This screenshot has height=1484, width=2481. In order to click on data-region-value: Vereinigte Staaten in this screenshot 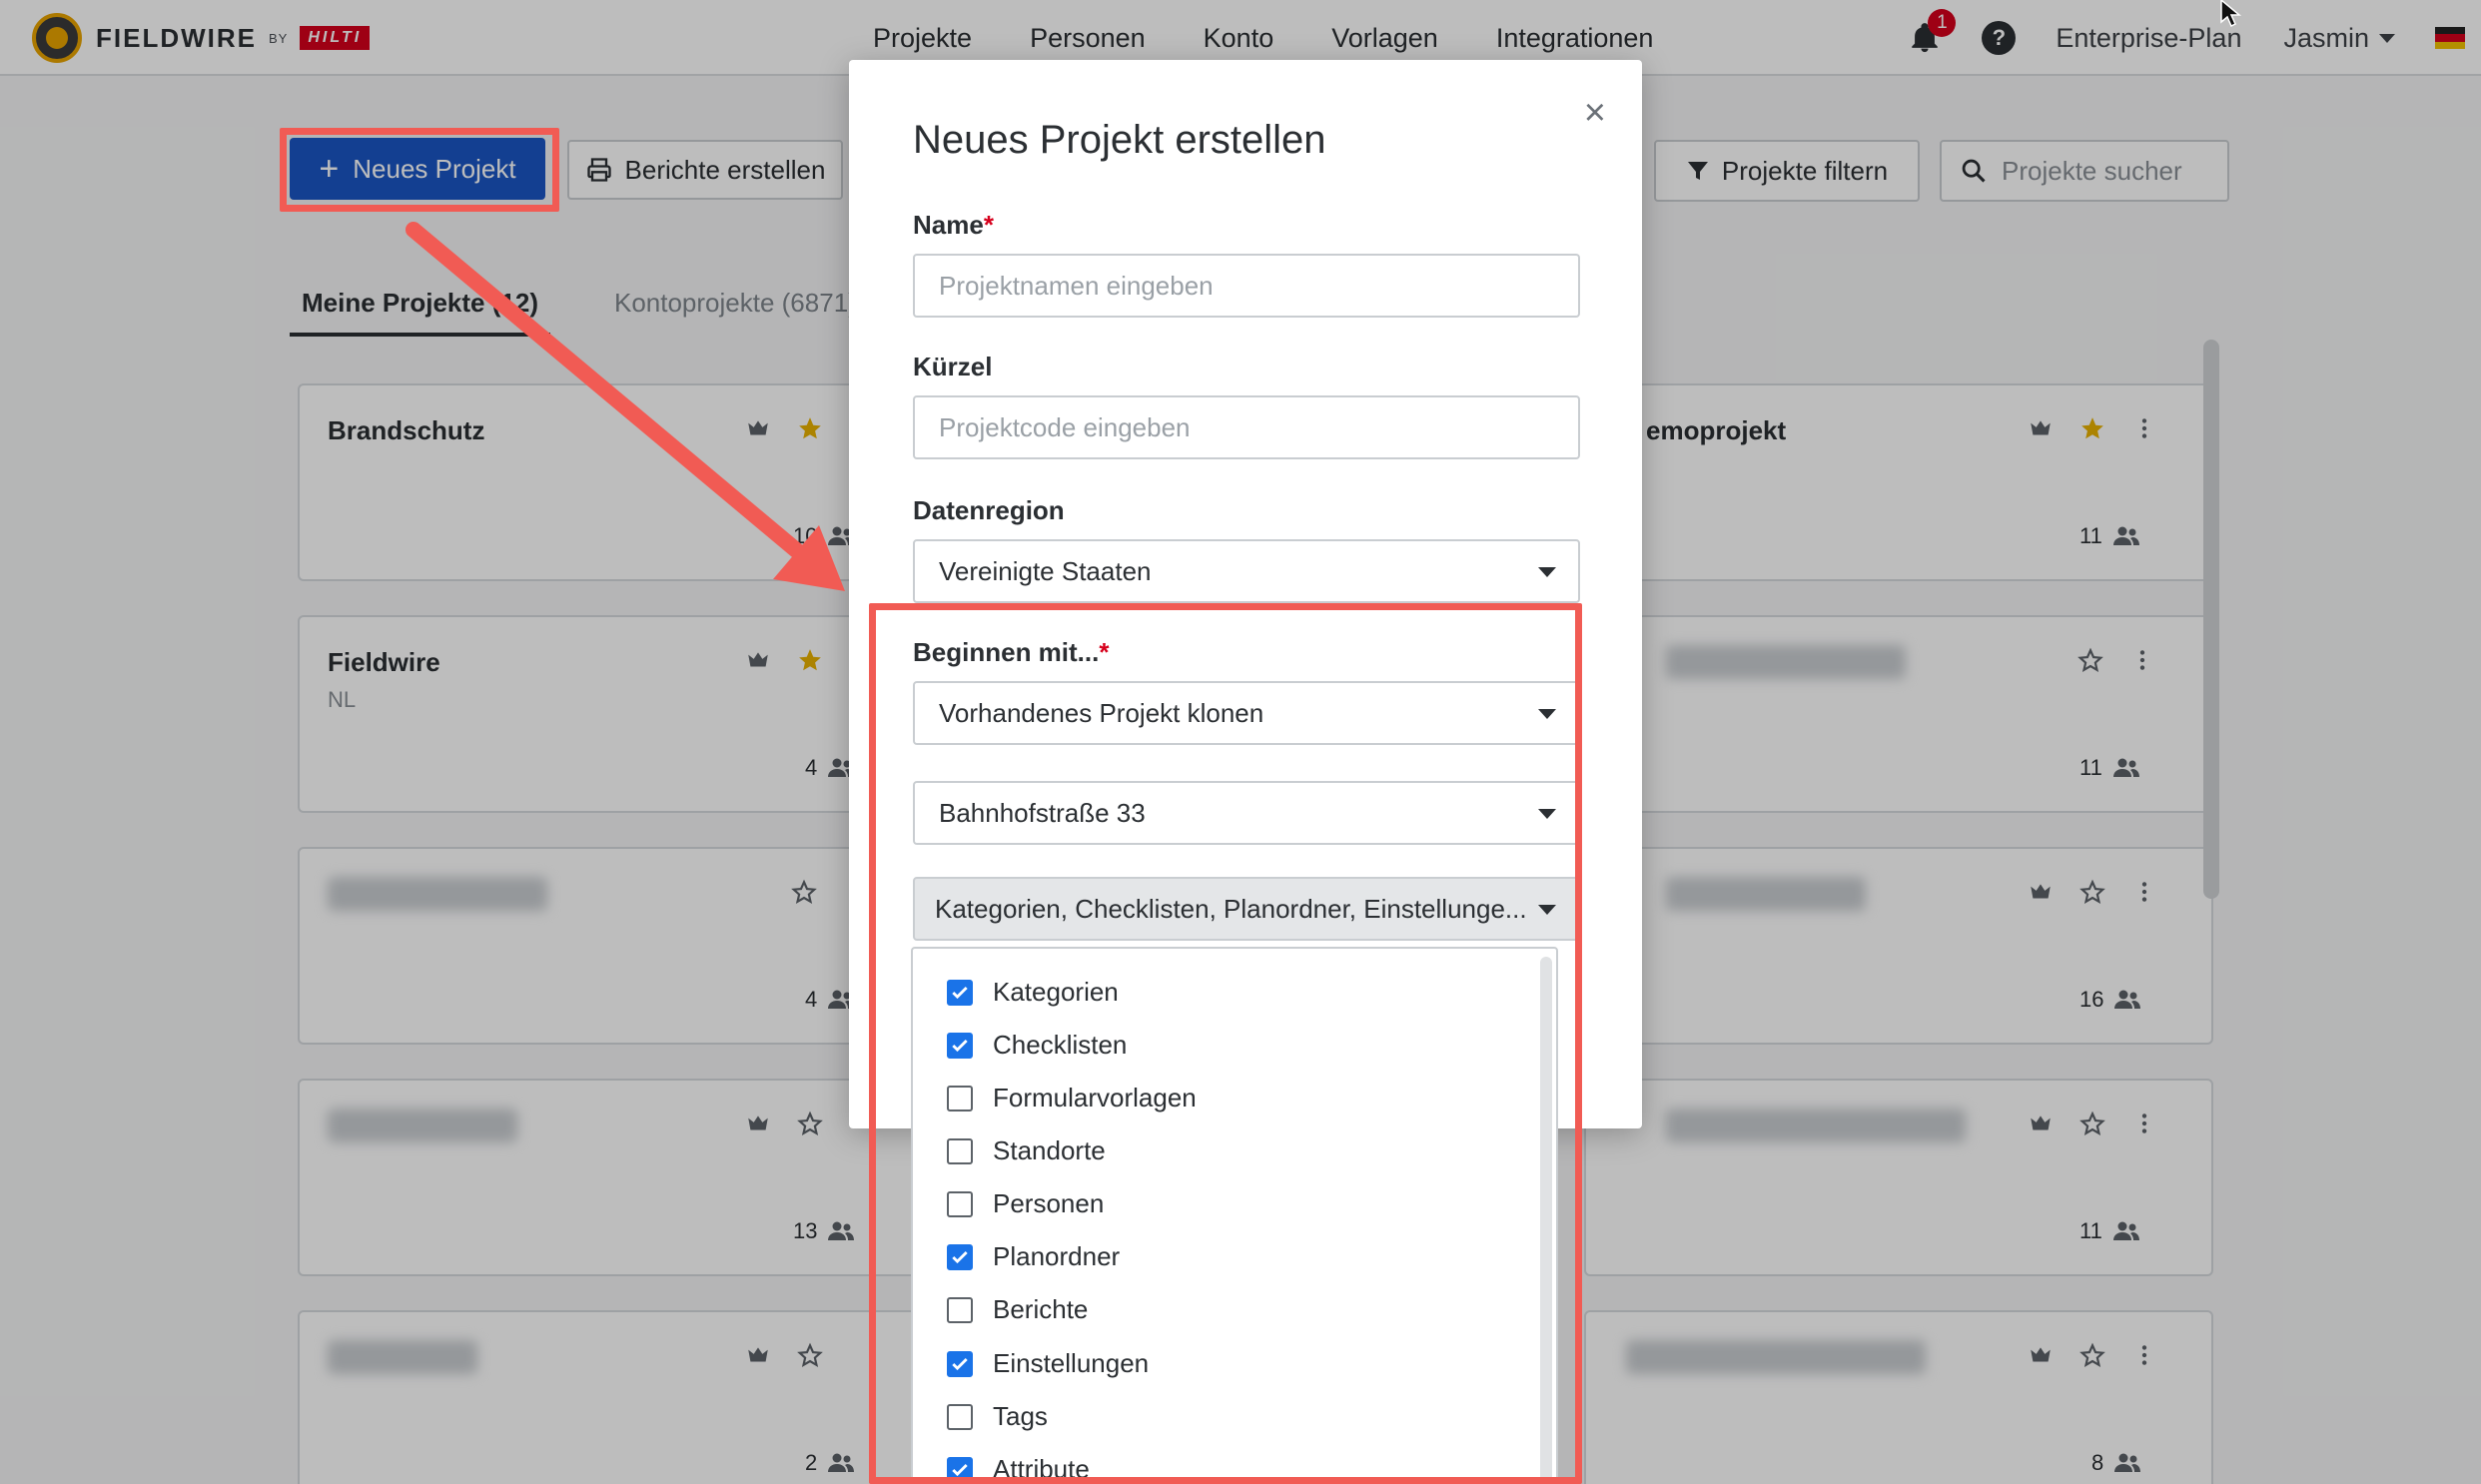, I will do `click(1045, 571)`.